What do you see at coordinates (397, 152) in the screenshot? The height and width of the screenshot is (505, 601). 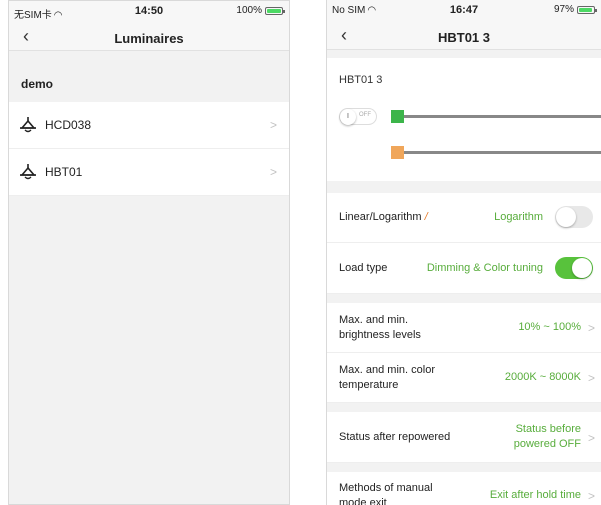 I see `color-temp-slider-thumb` at bounding box center [397, 152].